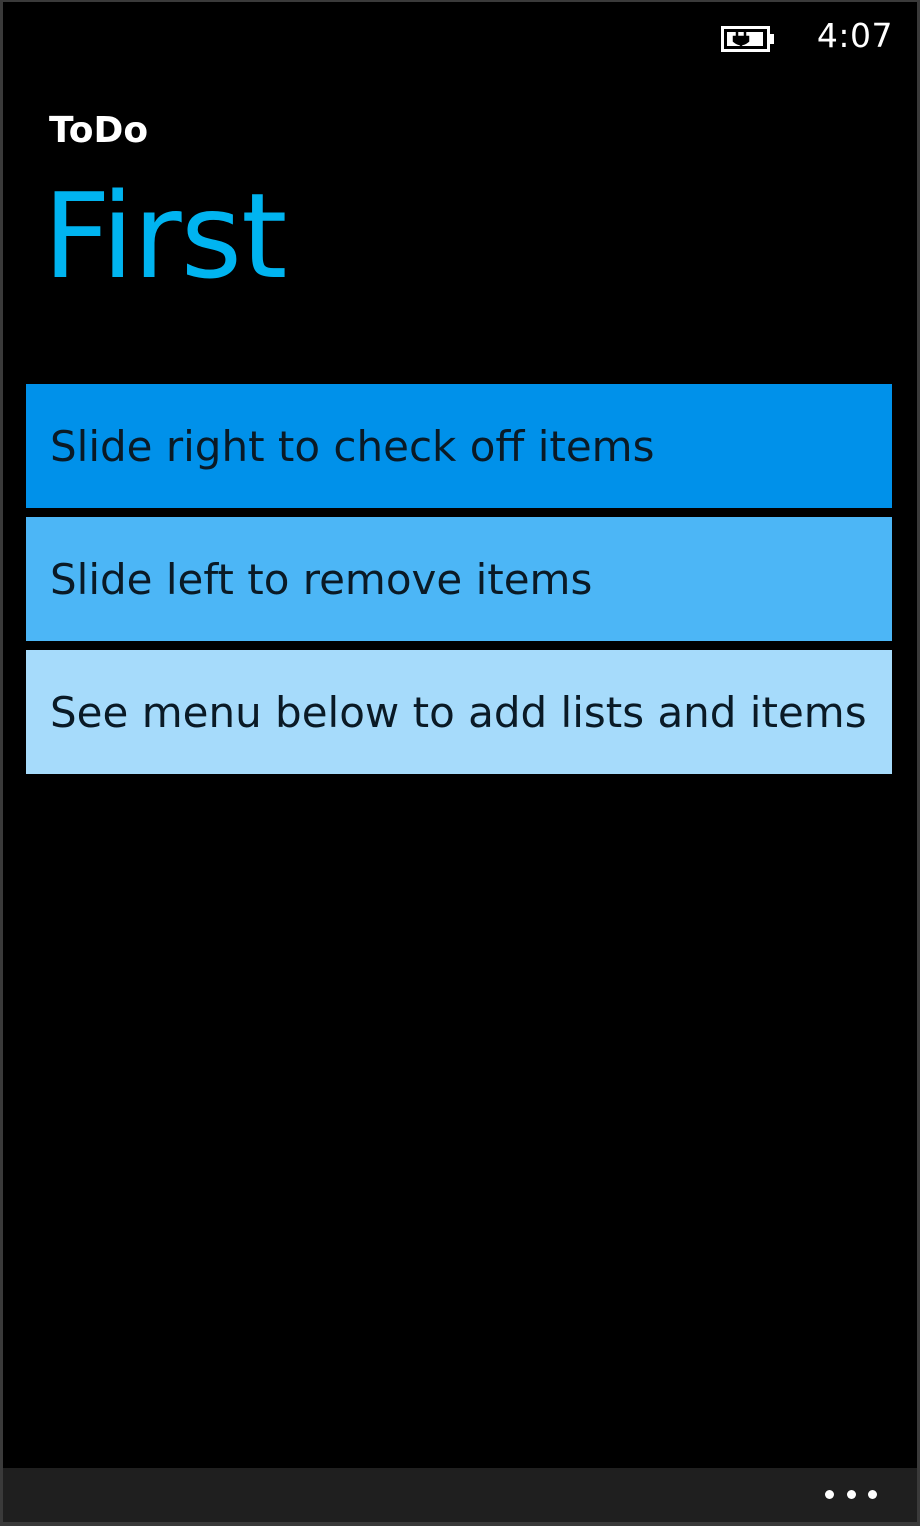 This screenshot has width=920, height=1526. I want to click on battery-charging-icon, so click(747, 39).